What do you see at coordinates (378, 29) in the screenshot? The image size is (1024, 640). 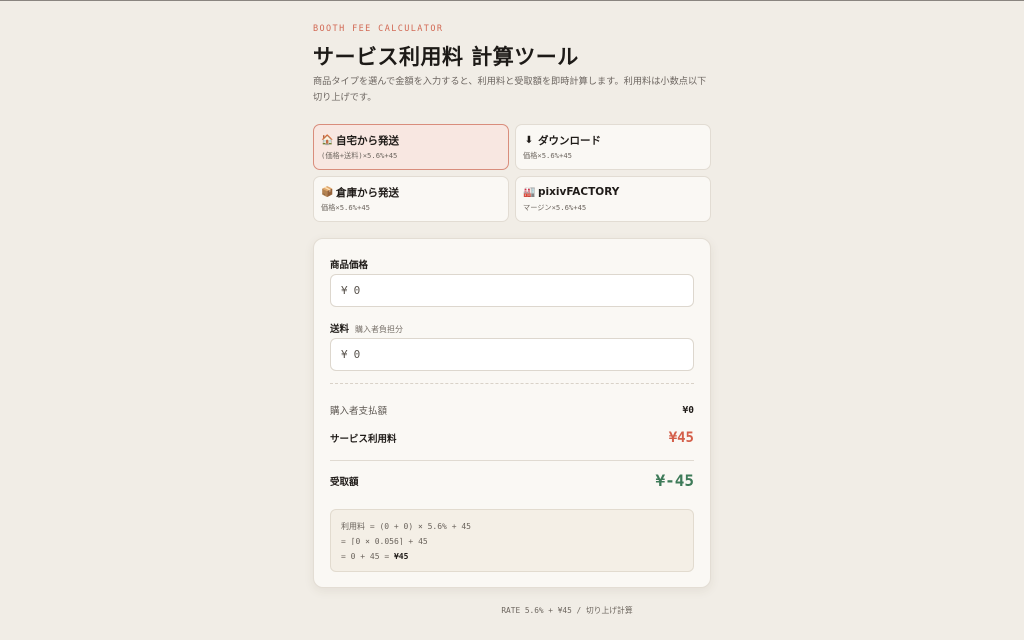 I see `eyebrow-label: BOOTH FEE CALCULATOR` at bounding box center [378, 29].